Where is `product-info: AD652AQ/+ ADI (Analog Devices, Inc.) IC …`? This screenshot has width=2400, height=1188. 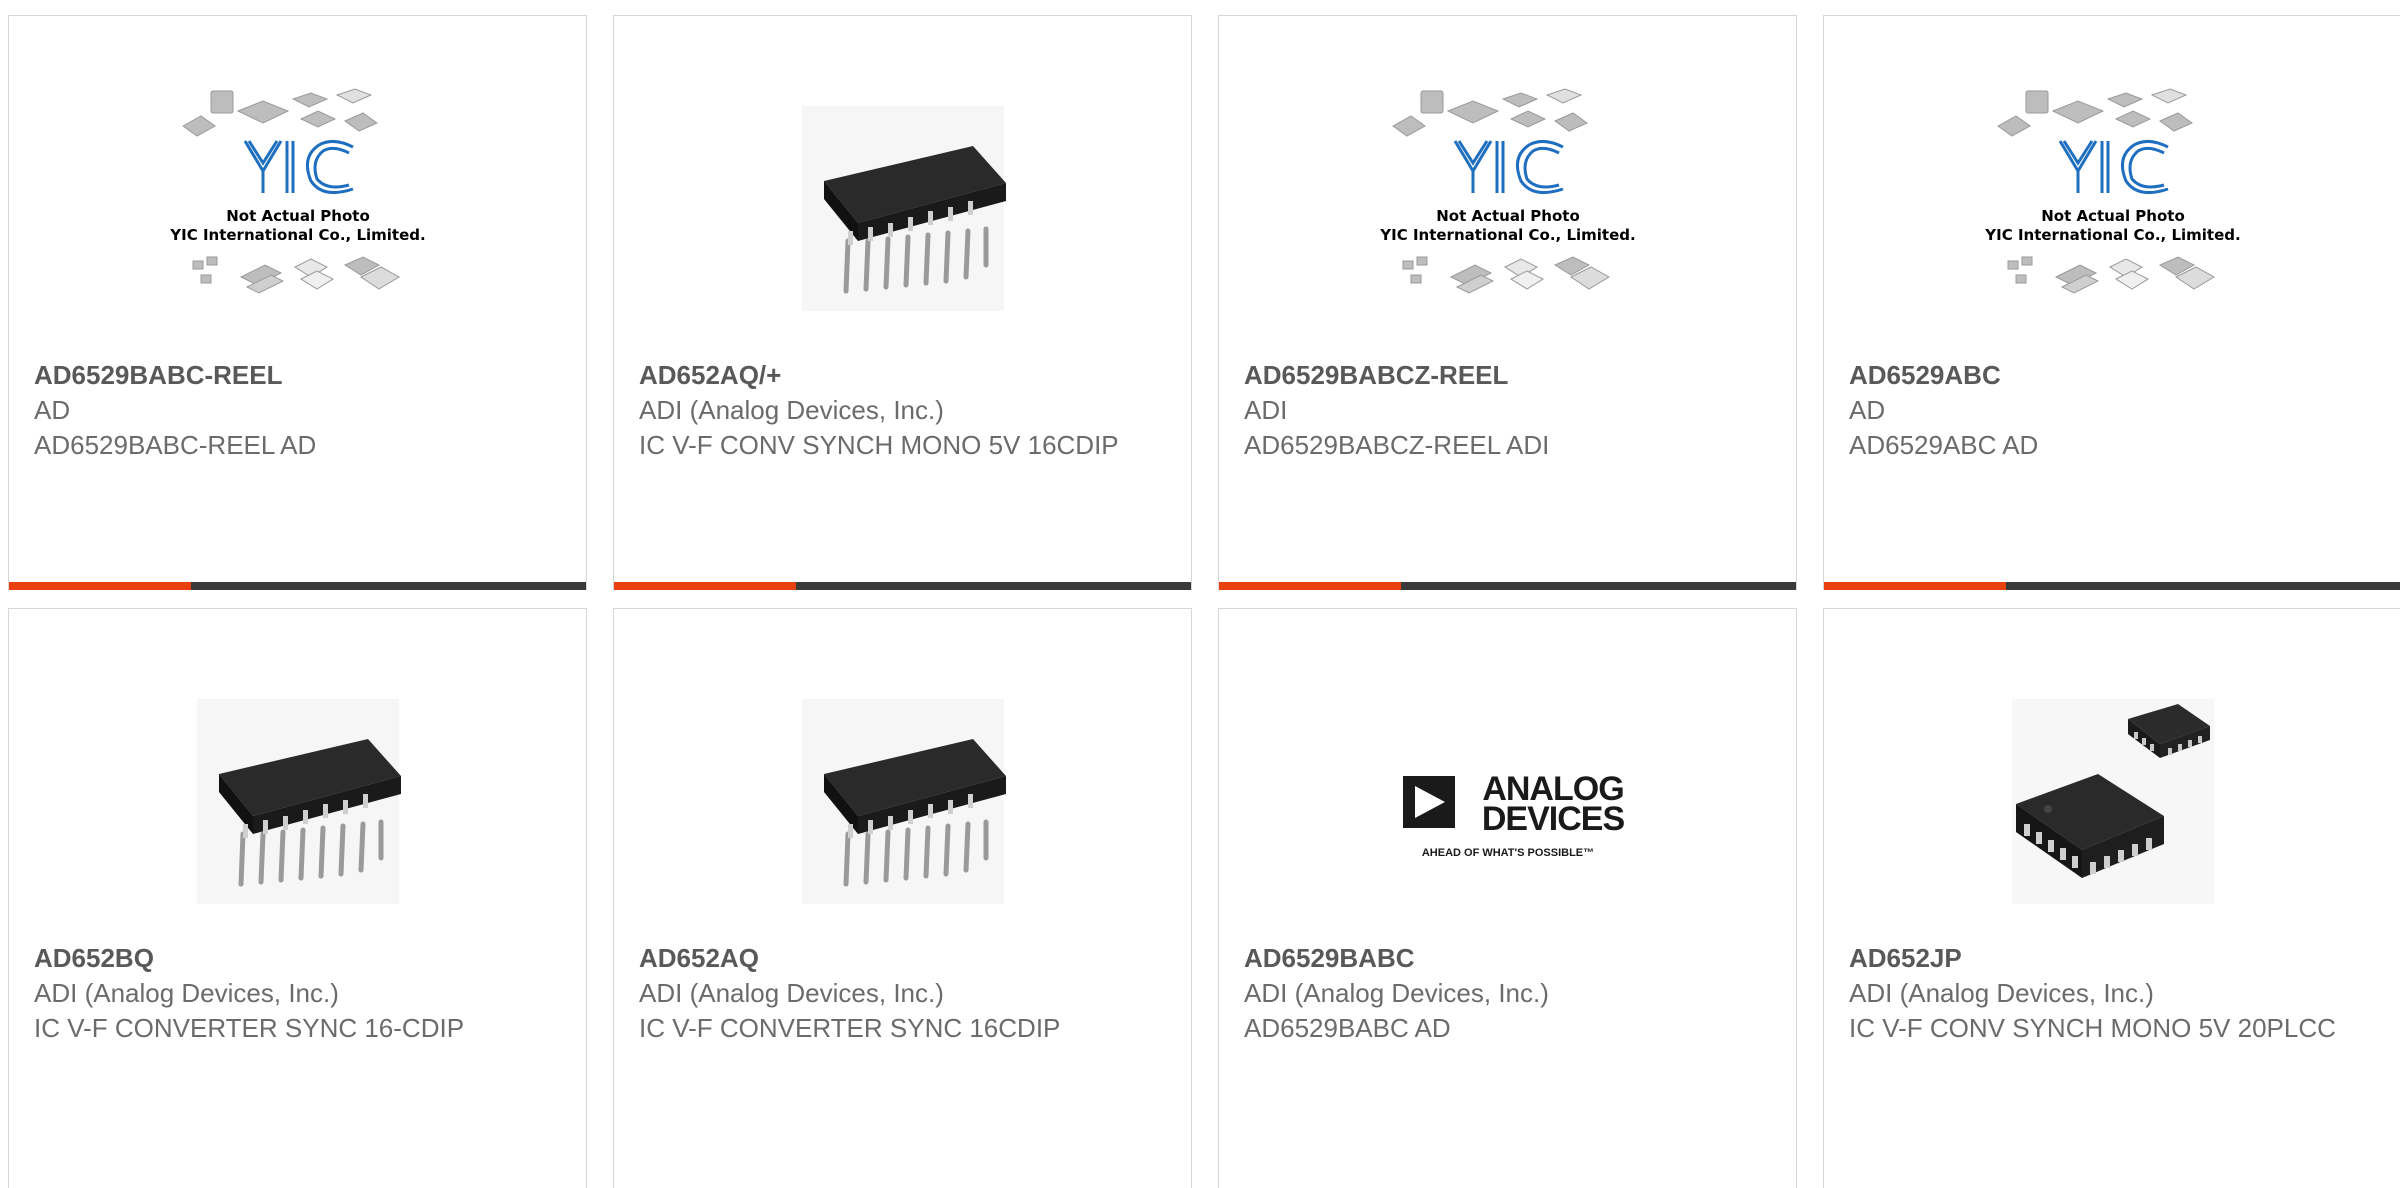
product-info: AD652AQ/+ ADI (Analog Devices, Inc.) IC … is located at coordinates (885, 410).